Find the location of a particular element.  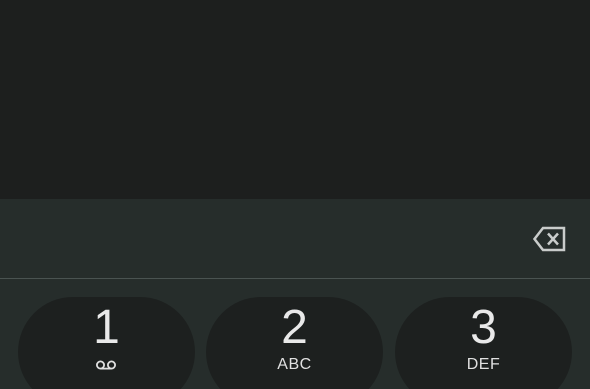

key-digit: 1 is located at coordinates (106, 327).